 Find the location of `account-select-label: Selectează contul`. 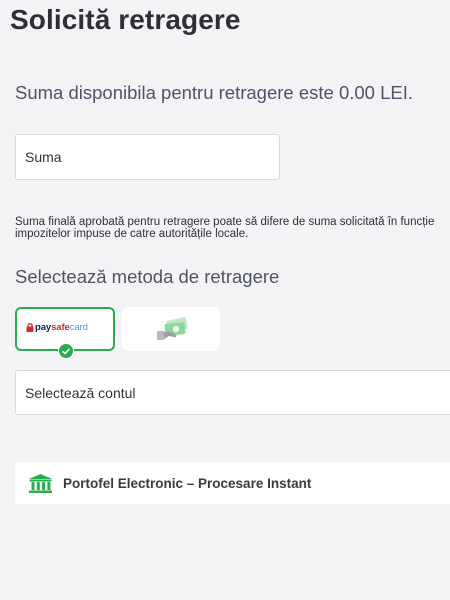

account-select-label: Selectează contul is located at coordinates (80, 392).